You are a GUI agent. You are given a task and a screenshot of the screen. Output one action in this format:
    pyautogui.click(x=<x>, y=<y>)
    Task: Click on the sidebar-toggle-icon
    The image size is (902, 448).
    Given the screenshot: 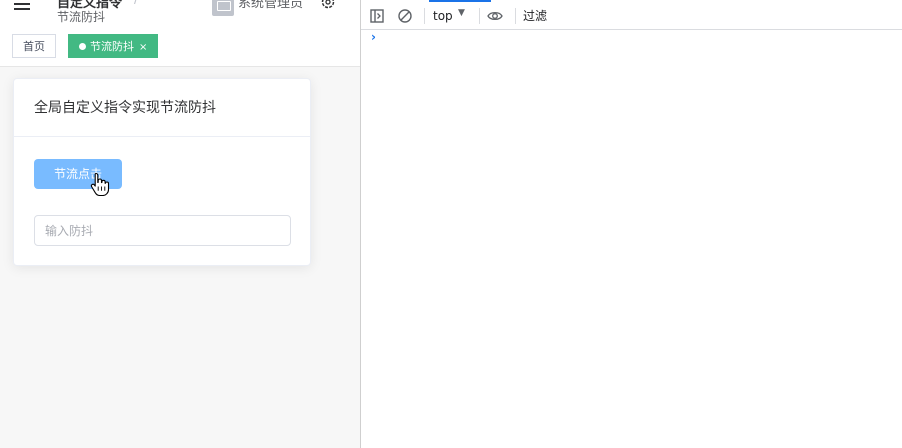 What is the action you would take?
    pyautogui.click(x=377, y=16)
    